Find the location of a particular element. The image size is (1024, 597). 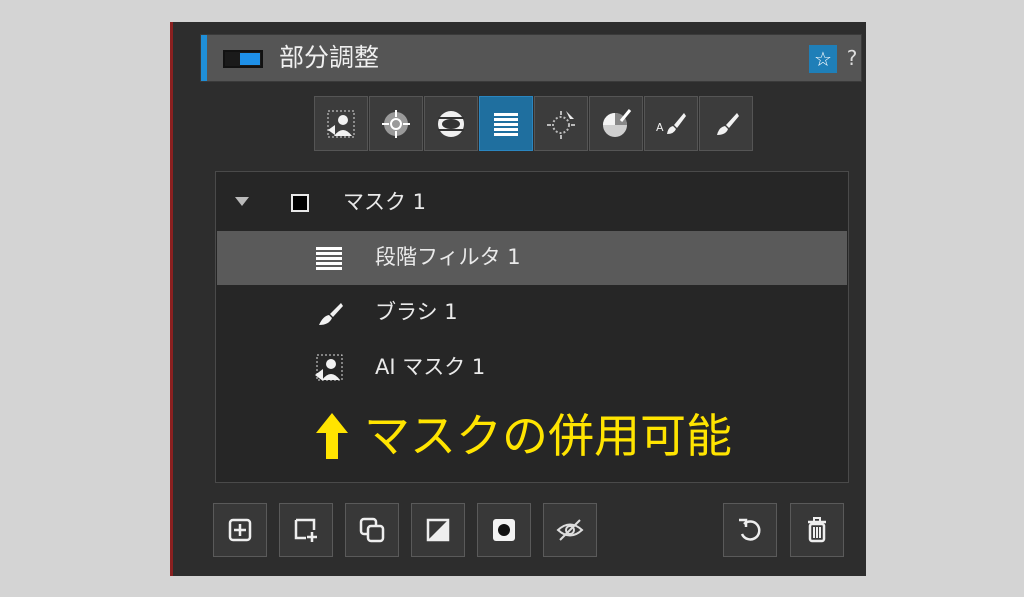

control-point-icon is located at coordinates (396, 123).